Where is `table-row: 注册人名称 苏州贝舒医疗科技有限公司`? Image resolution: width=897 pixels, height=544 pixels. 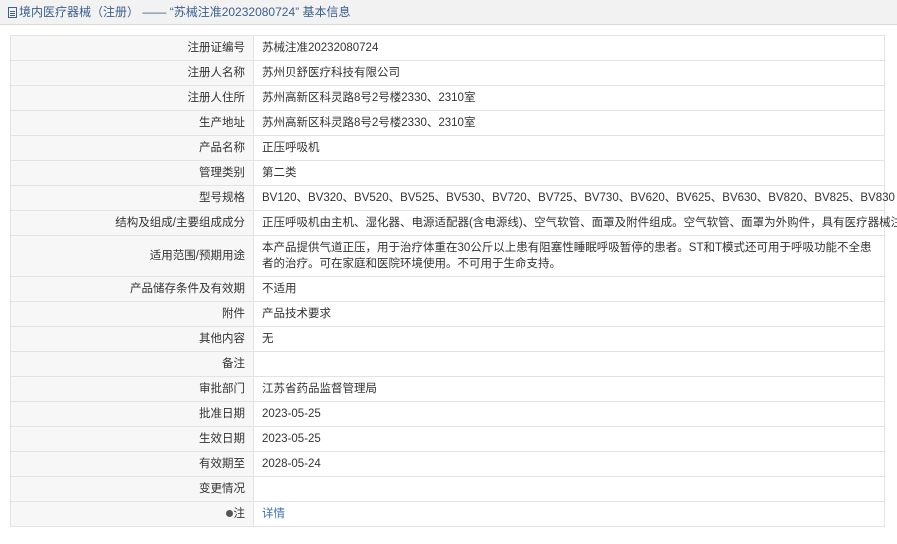 table-row: 注册人名称 苏州贝舒医疗科技有限公司 is located at coordinates (447, 73).